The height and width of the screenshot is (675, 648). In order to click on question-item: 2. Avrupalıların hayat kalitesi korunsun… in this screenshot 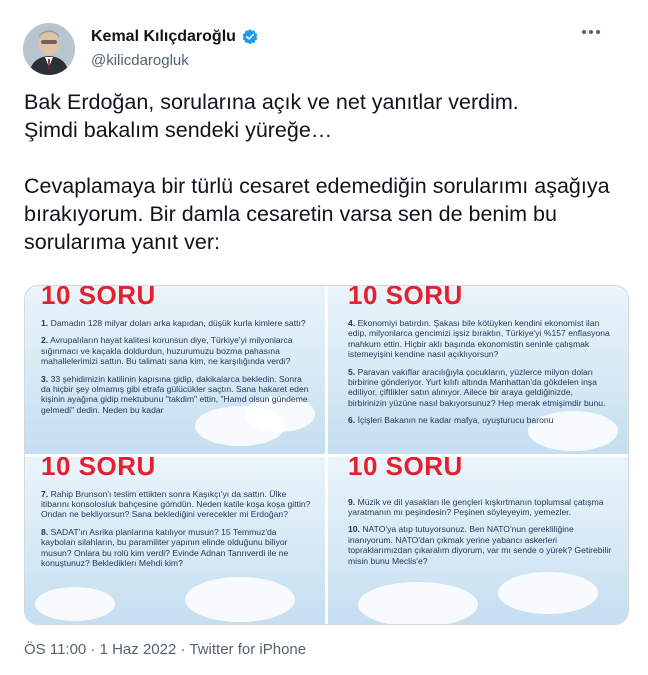, I will do `click(167, 351)`.